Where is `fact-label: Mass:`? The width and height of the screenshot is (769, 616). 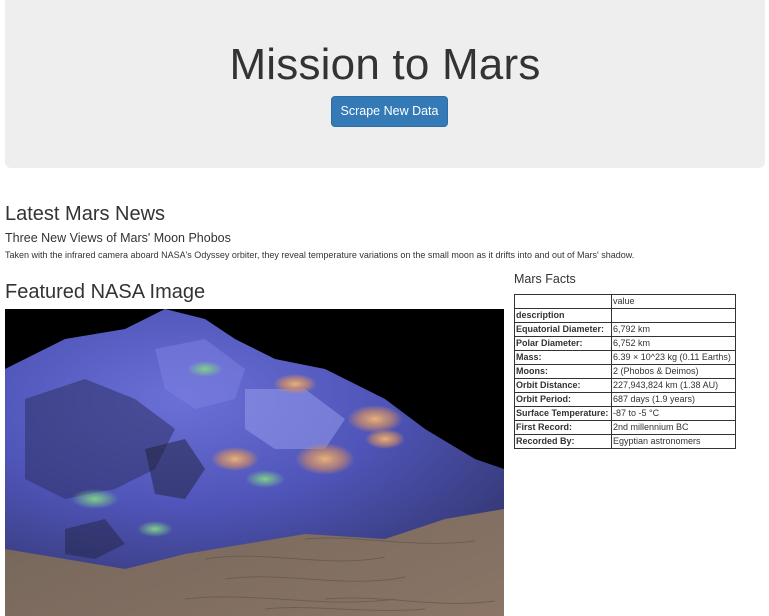 fact-label: Mass: is located at coordinates (563, 357).